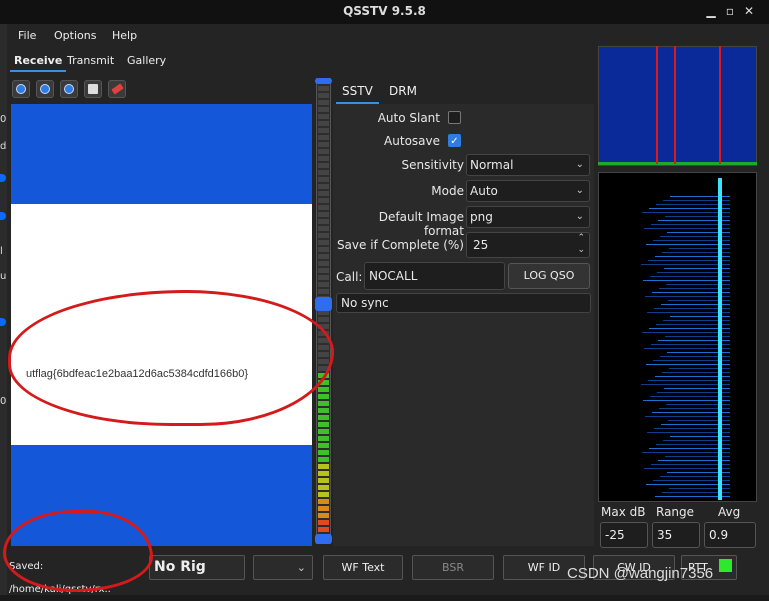 Image resolution: width=769 pixels, height=601 pixels. Describe the element at coordinates (453, 567) in the screenshot. I see `bsr-button: BSR` at that location.